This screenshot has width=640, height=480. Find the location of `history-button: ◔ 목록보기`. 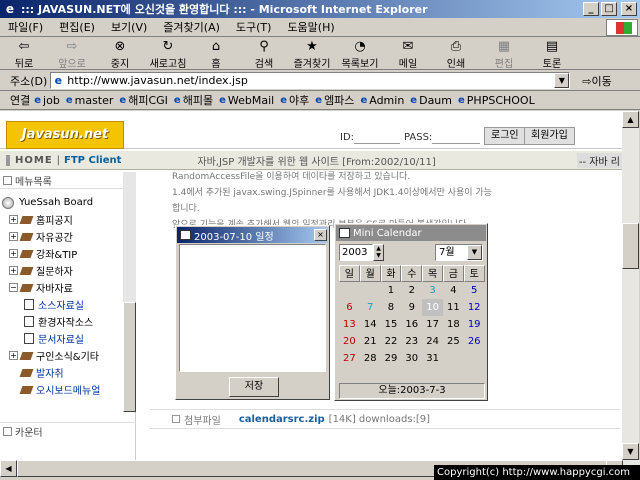

history-button: ◔ 목록보기 is located at coordinates (360, 54).